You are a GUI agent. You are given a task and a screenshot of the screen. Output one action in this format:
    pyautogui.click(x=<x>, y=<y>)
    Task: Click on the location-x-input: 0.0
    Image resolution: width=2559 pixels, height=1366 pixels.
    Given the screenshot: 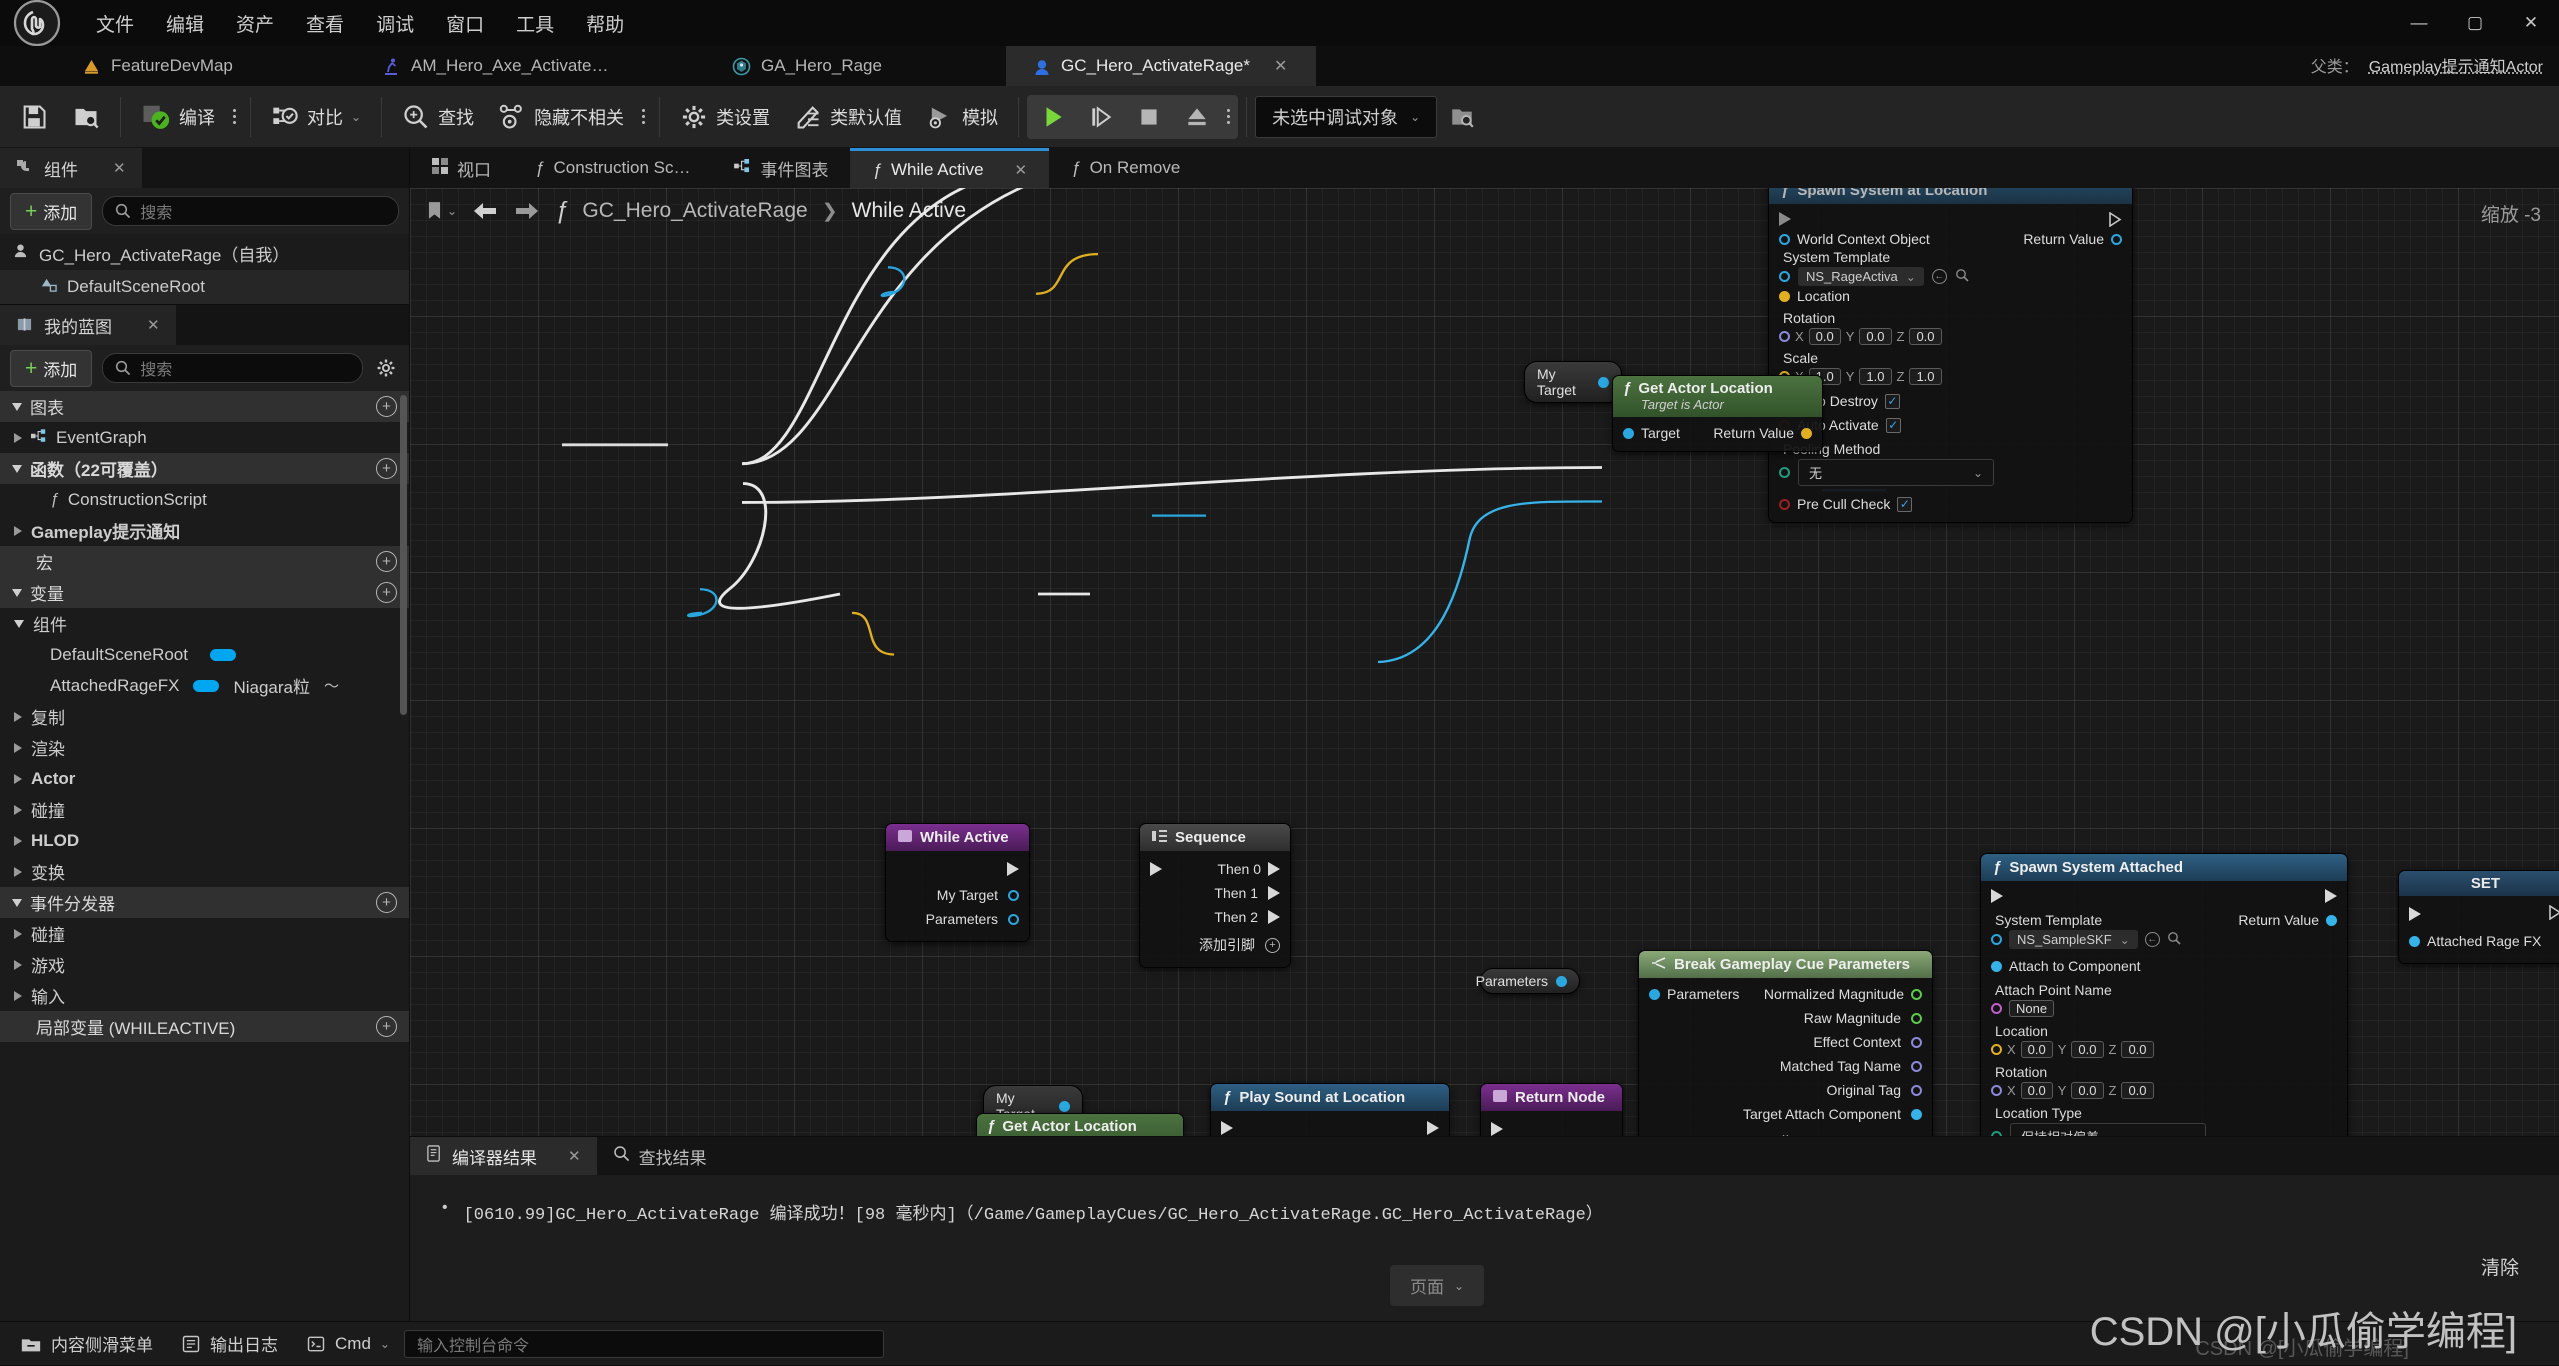 What is the action you would take?
    pyautogui.click(x=2036, y=1049)
    